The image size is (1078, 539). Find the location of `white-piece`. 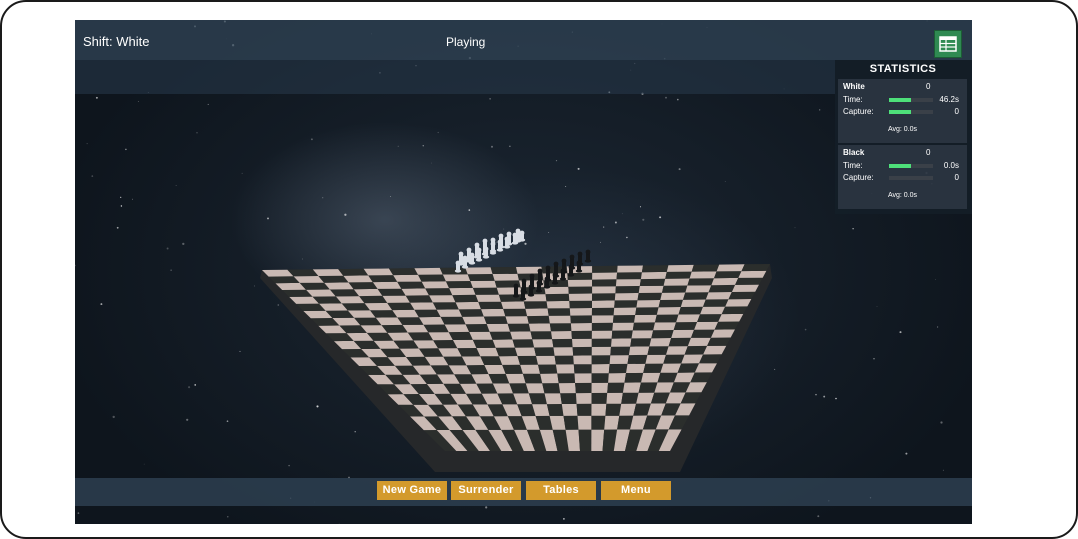

white-piece is located at coordinates (493, 245).